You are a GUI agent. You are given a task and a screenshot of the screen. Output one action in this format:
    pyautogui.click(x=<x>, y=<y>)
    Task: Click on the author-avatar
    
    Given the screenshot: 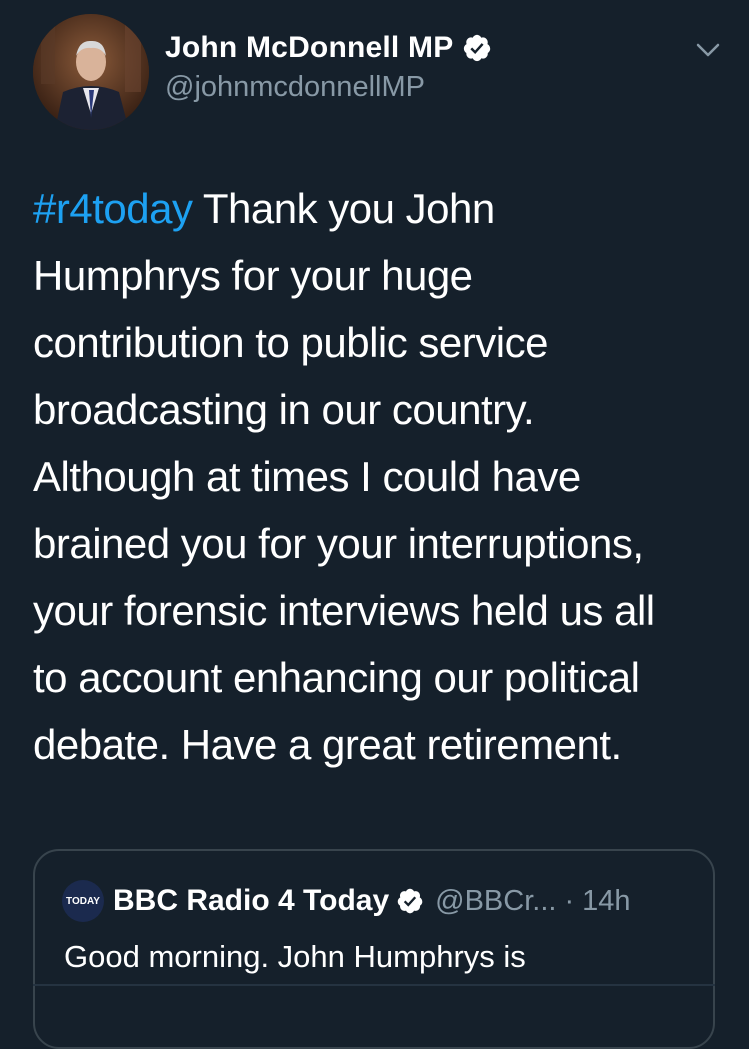 What is the action you would take?
    pyautogui.click(x=91, y=72)
    